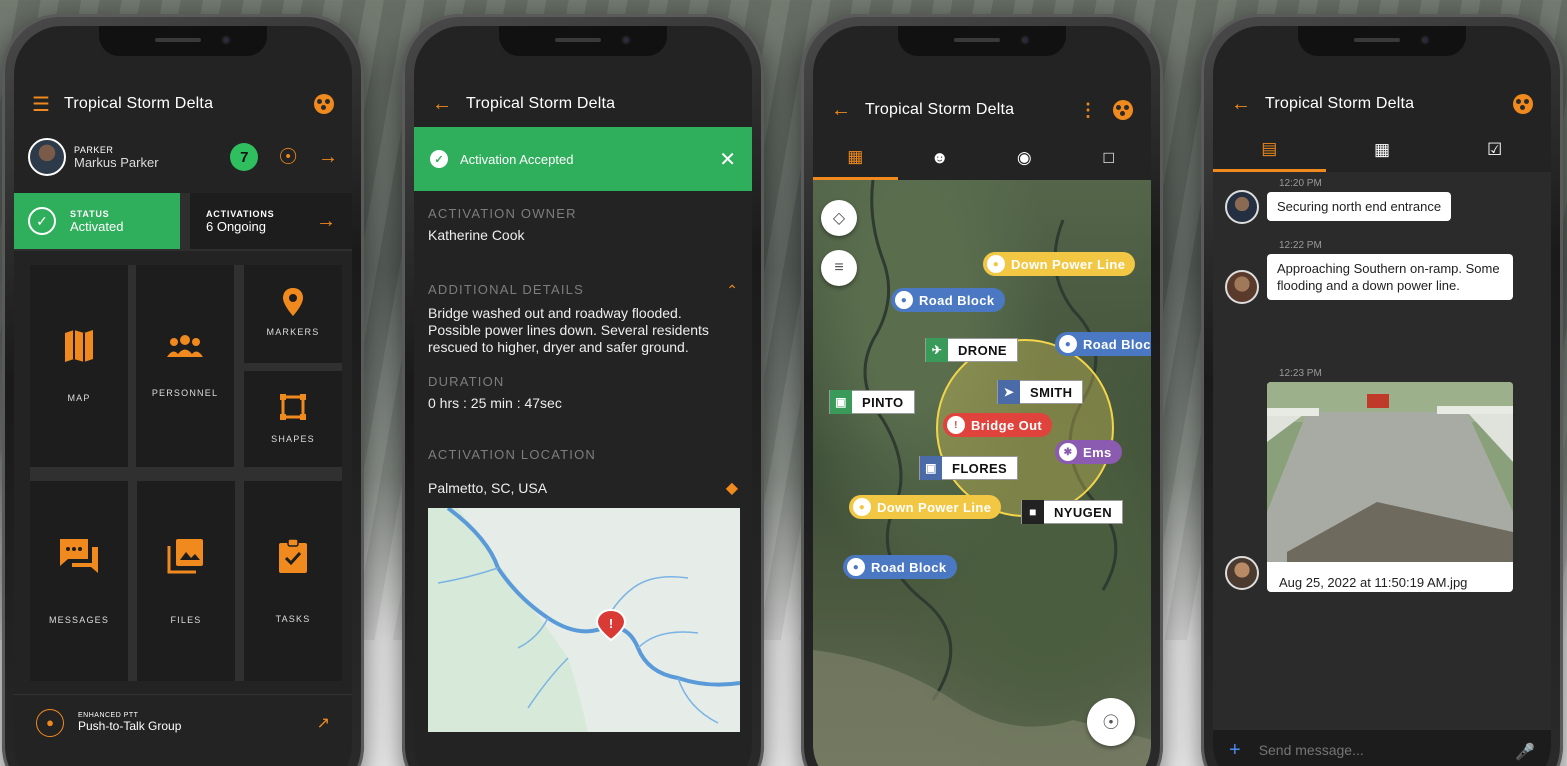  What do you see at coordinates (183, 722) in the screenshot?
I see `ptt-bar: ● ENHANCED PTT Push-to-Talk Group ↗` at bounding box center [183, 722].